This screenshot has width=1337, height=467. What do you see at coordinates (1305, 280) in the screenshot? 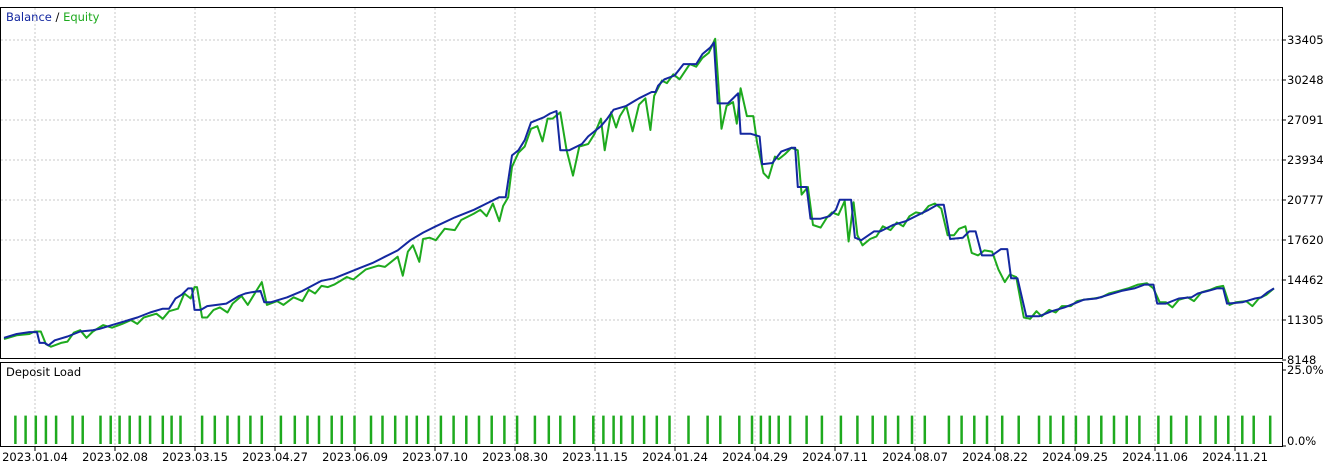
I see `main-y-tick-label: 14462` at bounding box center [1305, 280].